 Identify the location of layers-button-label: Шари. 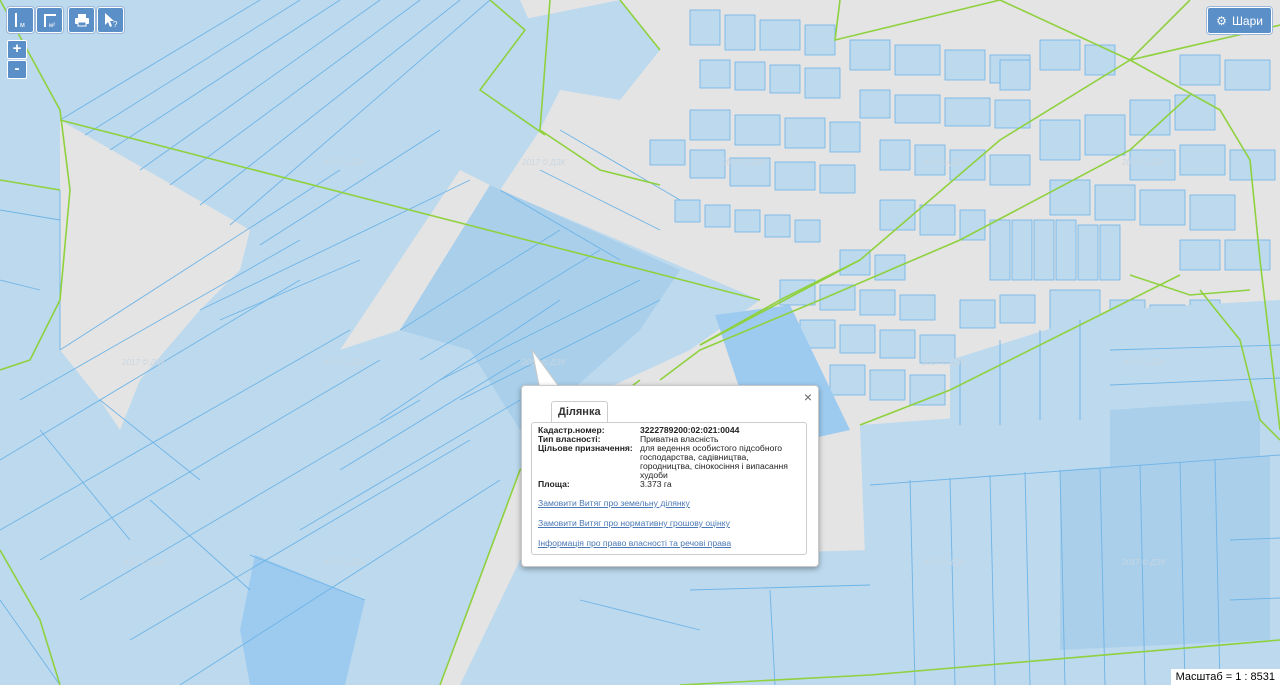
(1247, 20).